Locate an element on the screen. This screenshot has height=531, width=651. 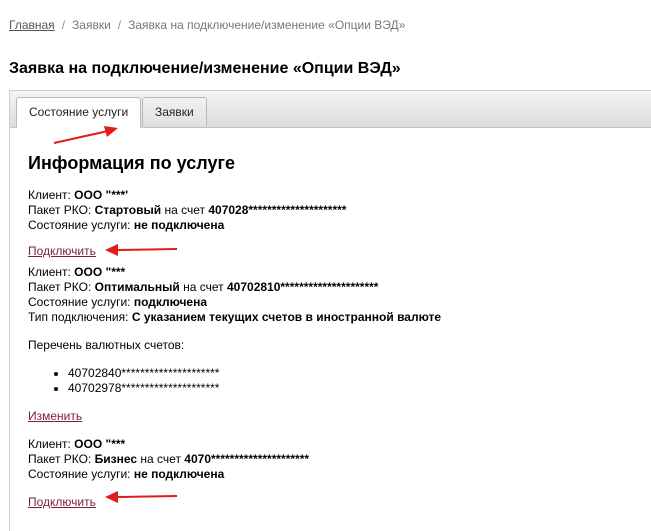
package-name: Стартовый is located at coordinates (128, 210).